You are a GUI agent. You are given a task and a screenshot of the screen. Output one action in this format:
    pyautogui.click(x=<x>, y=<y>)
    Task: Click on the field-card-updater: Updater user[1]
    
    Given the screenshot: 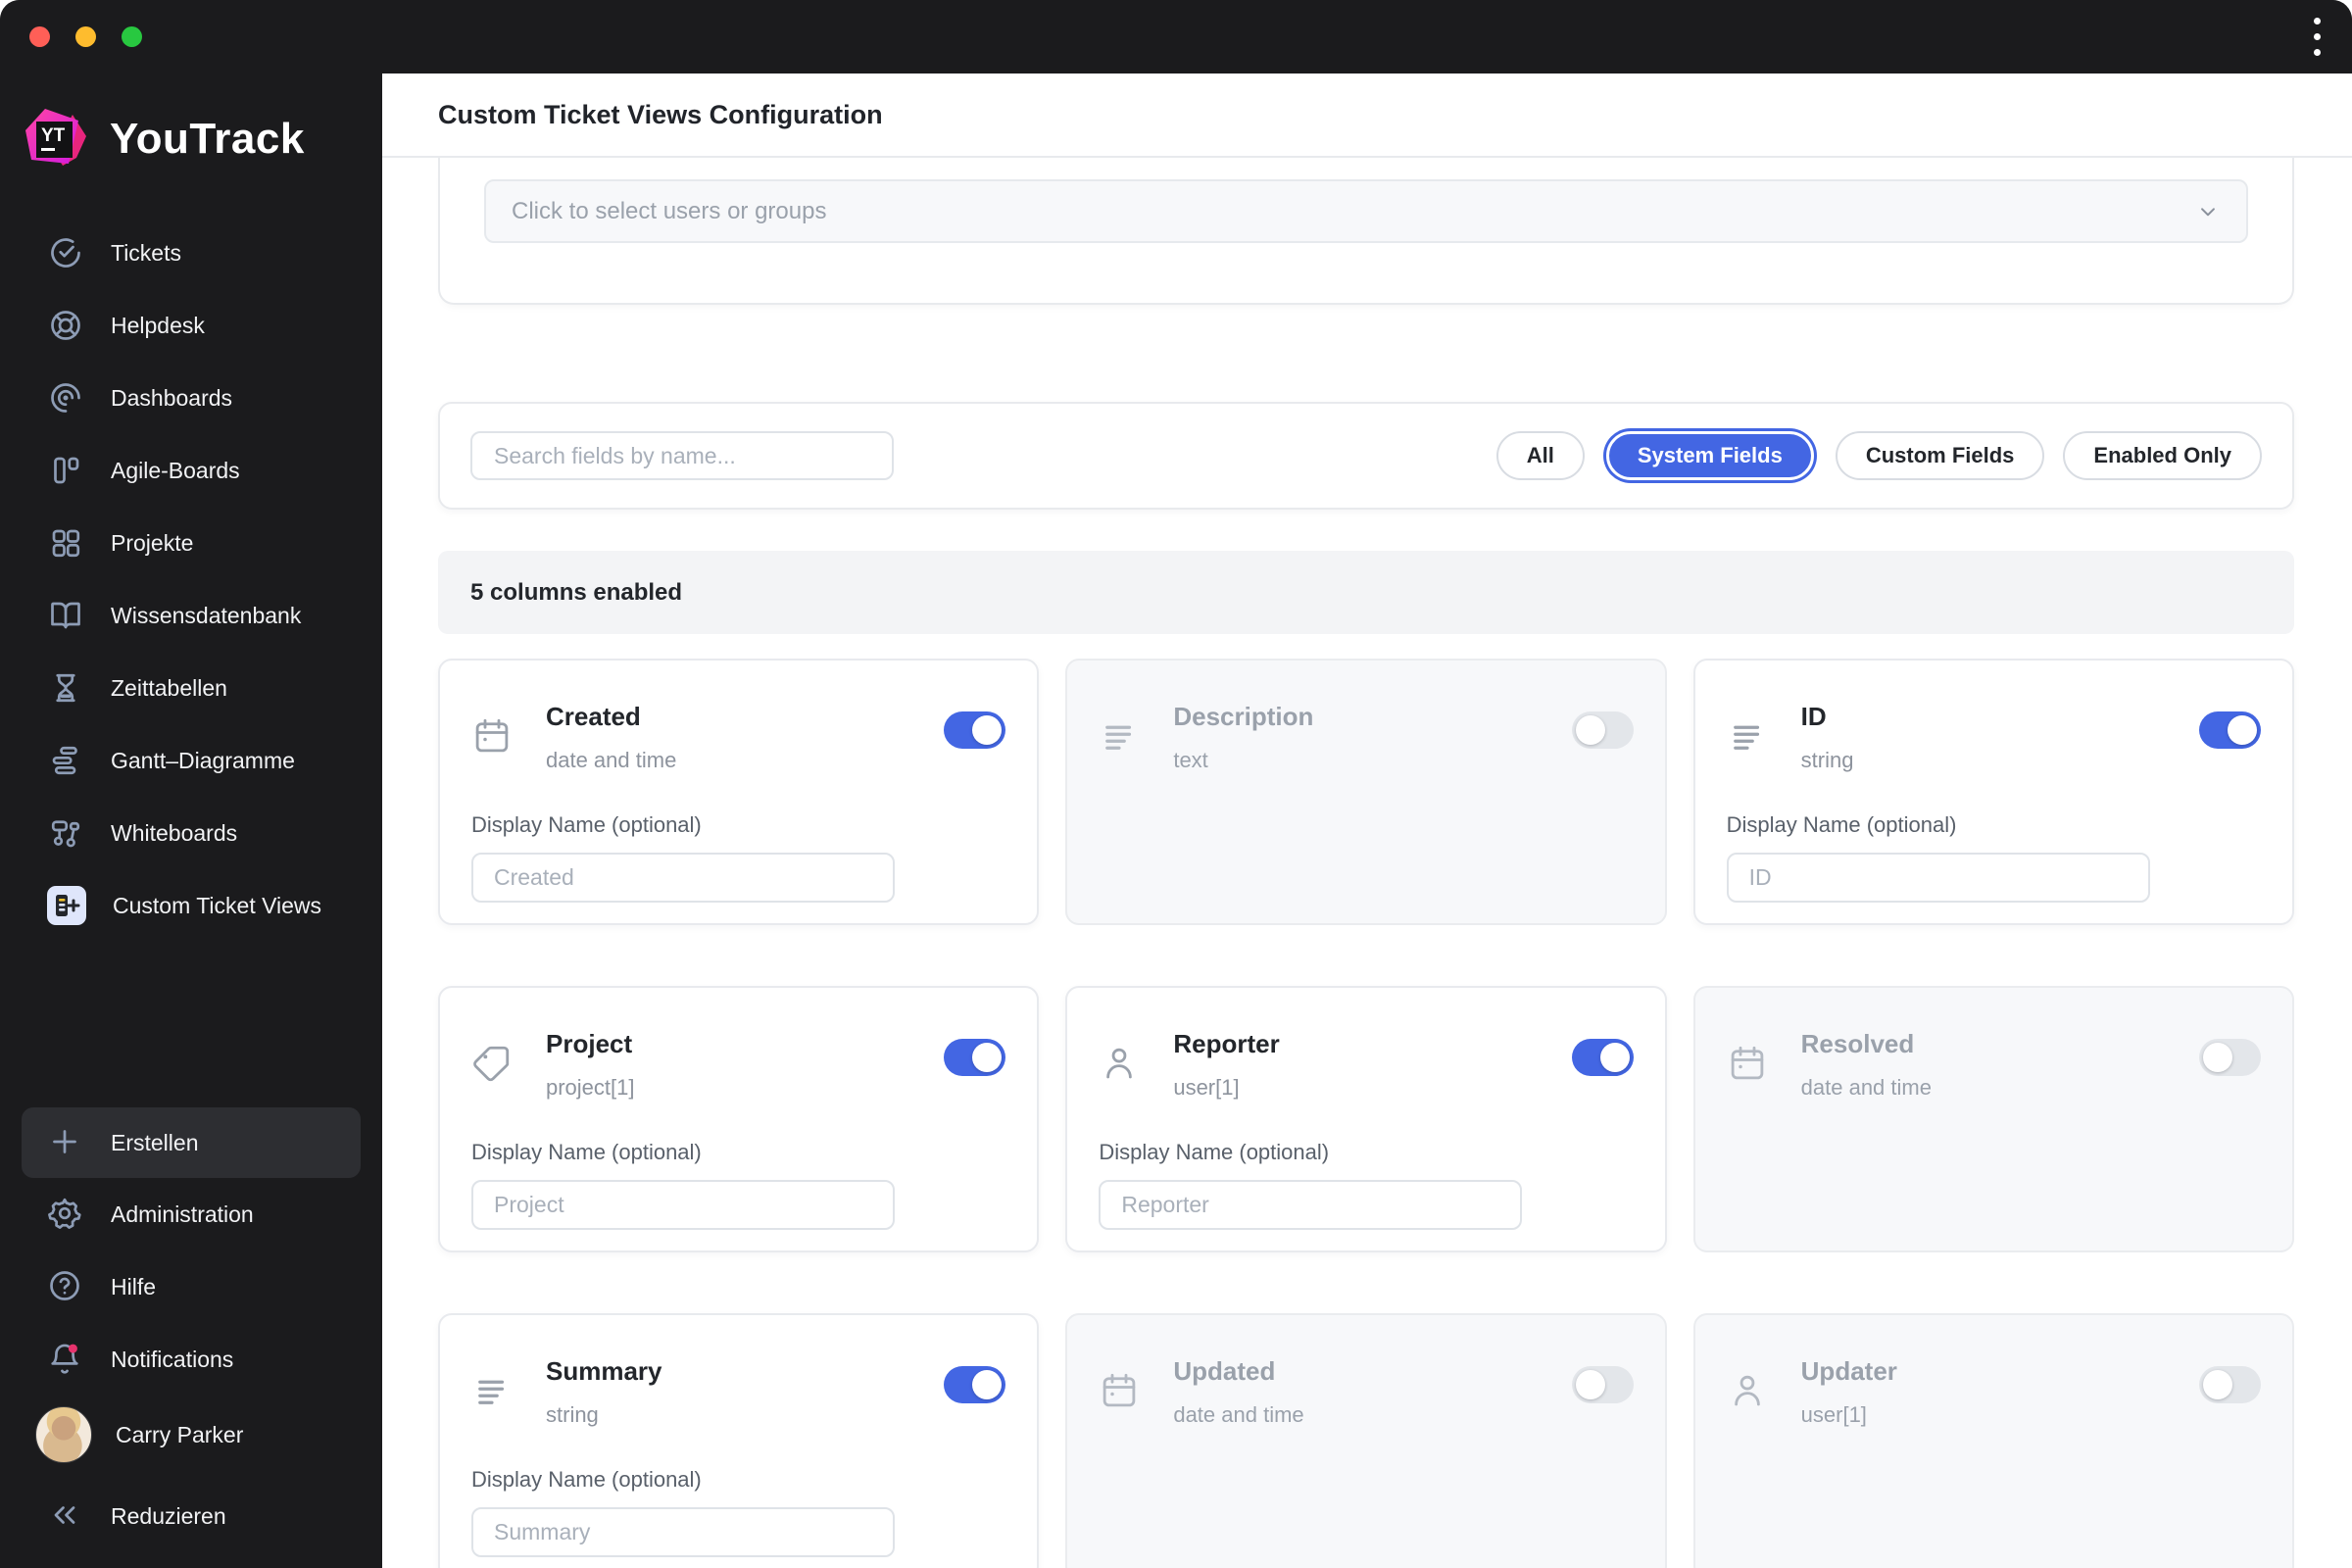 What is the action you would take?
    pyautogui.click(x=1993, y=1440)
    